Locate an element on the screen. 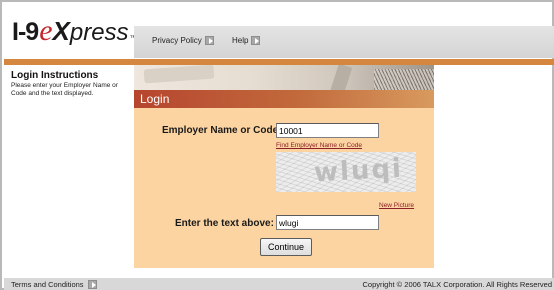  login-heading: Login is located at coordinates (155, 99).